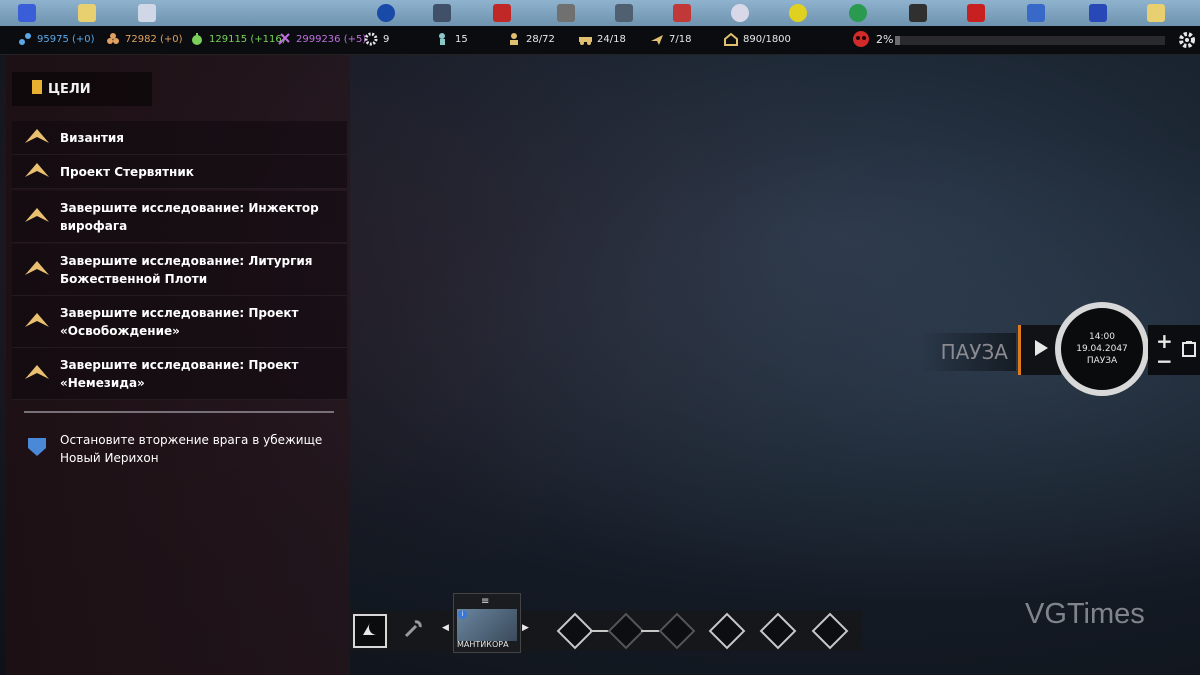  I want to click on desktop-icon-strip, so click(600, 13).